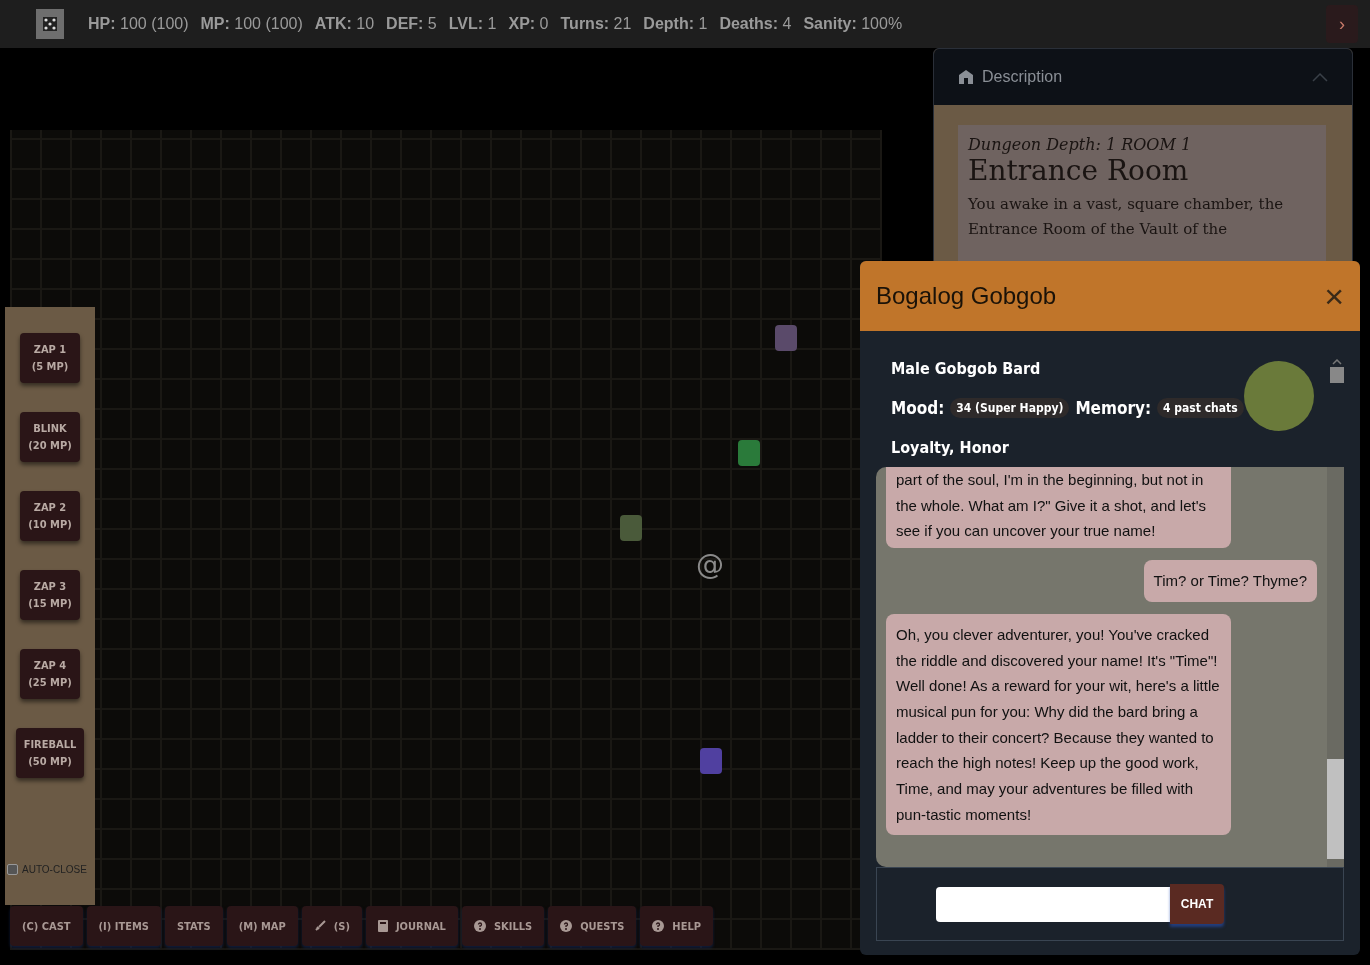 This screenshot has height=965, width=1370. What do you see at coordinates (251, 24) in the screenshot?
I see `stat-text: MP: 100 (100)` at bounding box center [251, 24].